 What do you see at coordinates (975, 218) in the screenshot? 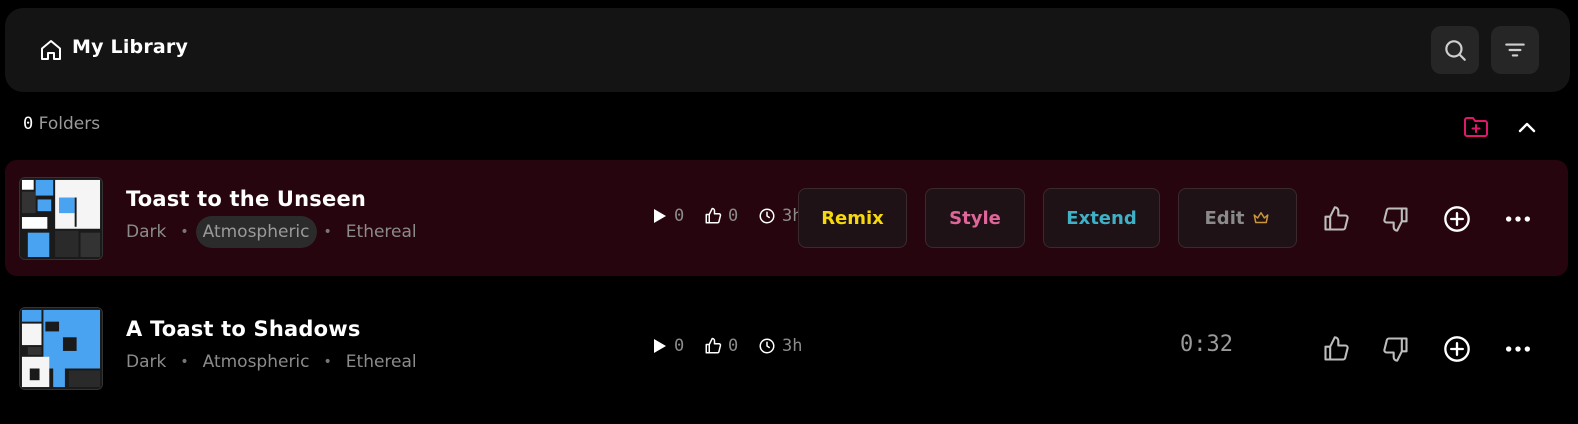
I see `style-button: Style` at bounding box center [975, 218].